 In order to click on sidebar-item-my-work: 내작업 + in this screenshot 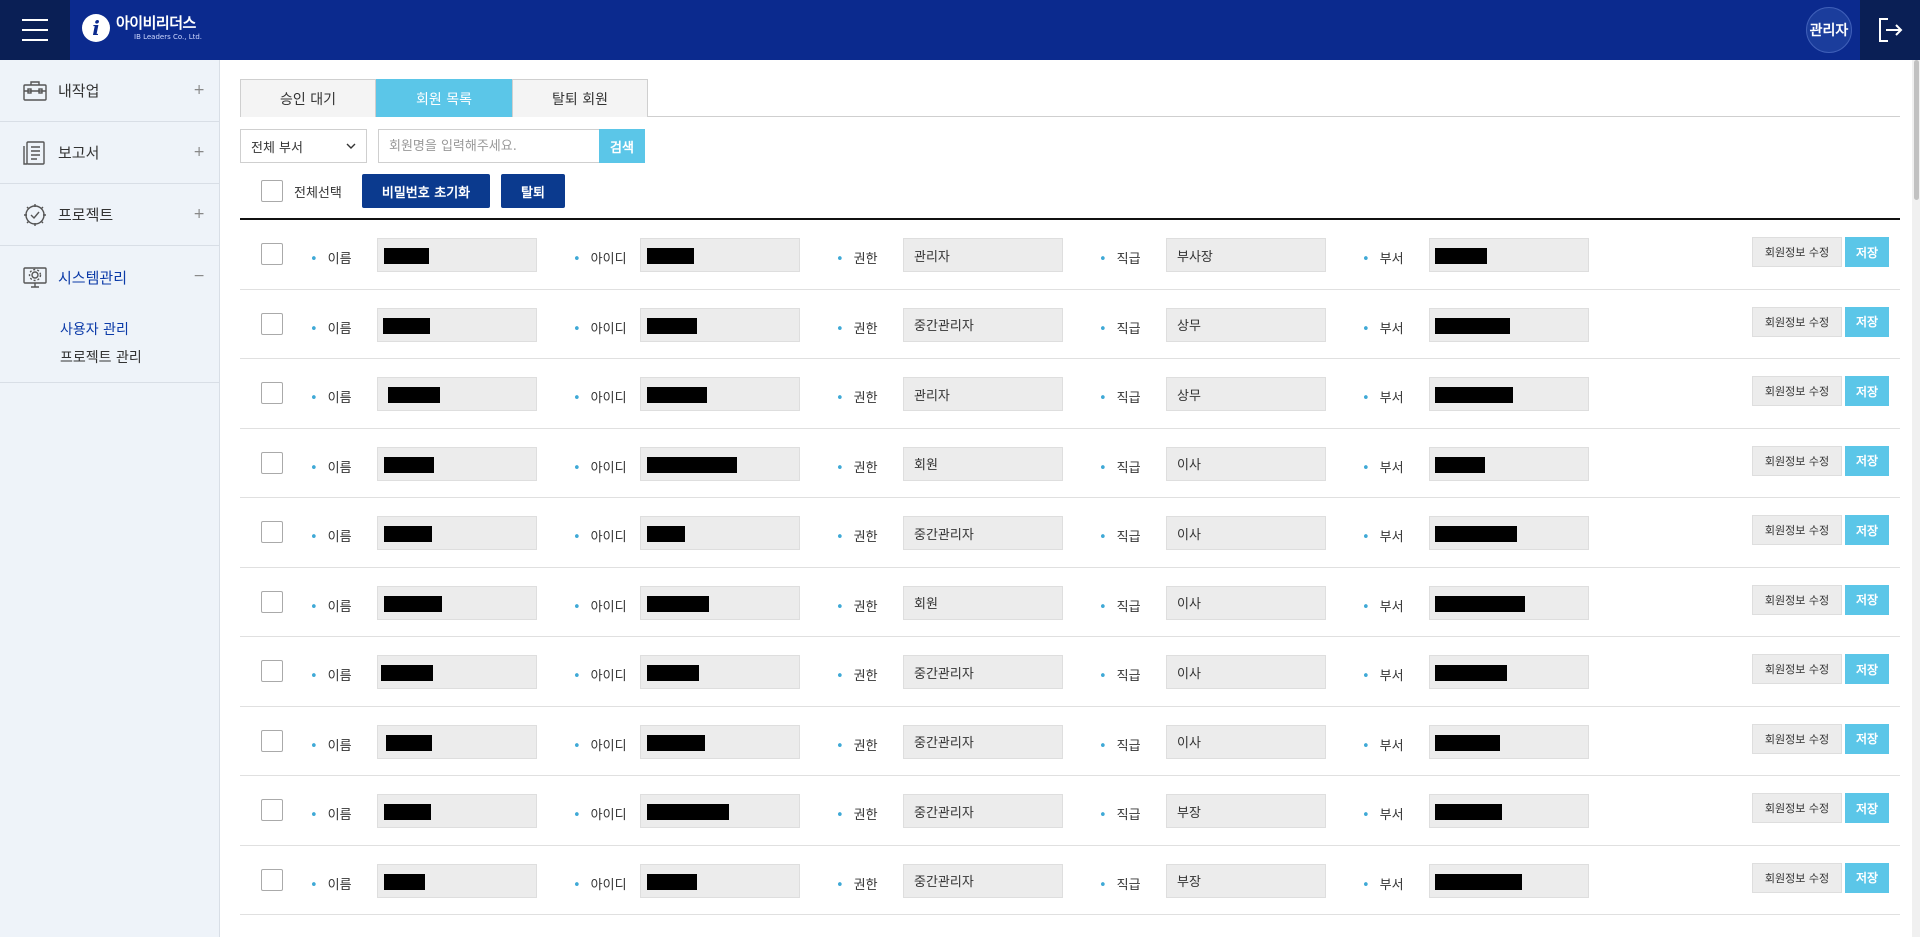, I will do `click(109, 91)`.